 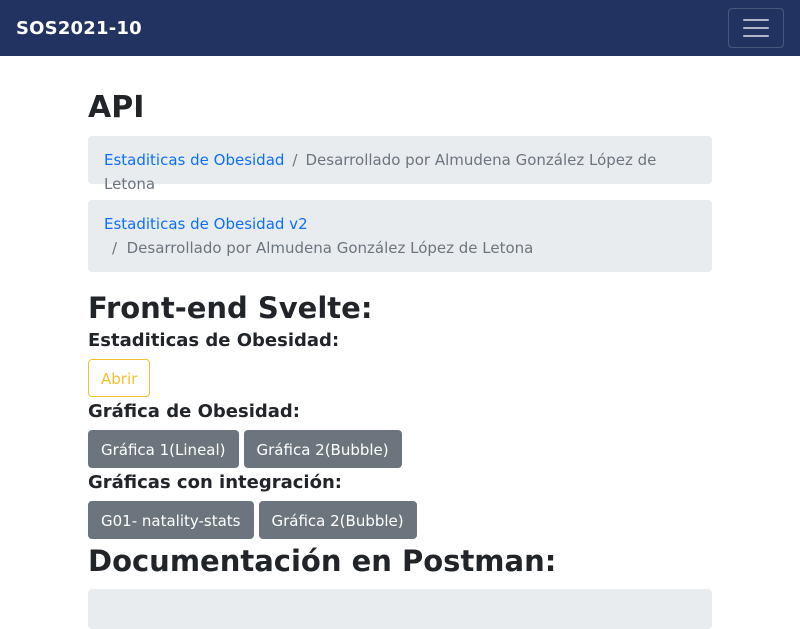 I want to click on postman-docs-heading: Documentación en Postman:, so click(x=322, y=561).